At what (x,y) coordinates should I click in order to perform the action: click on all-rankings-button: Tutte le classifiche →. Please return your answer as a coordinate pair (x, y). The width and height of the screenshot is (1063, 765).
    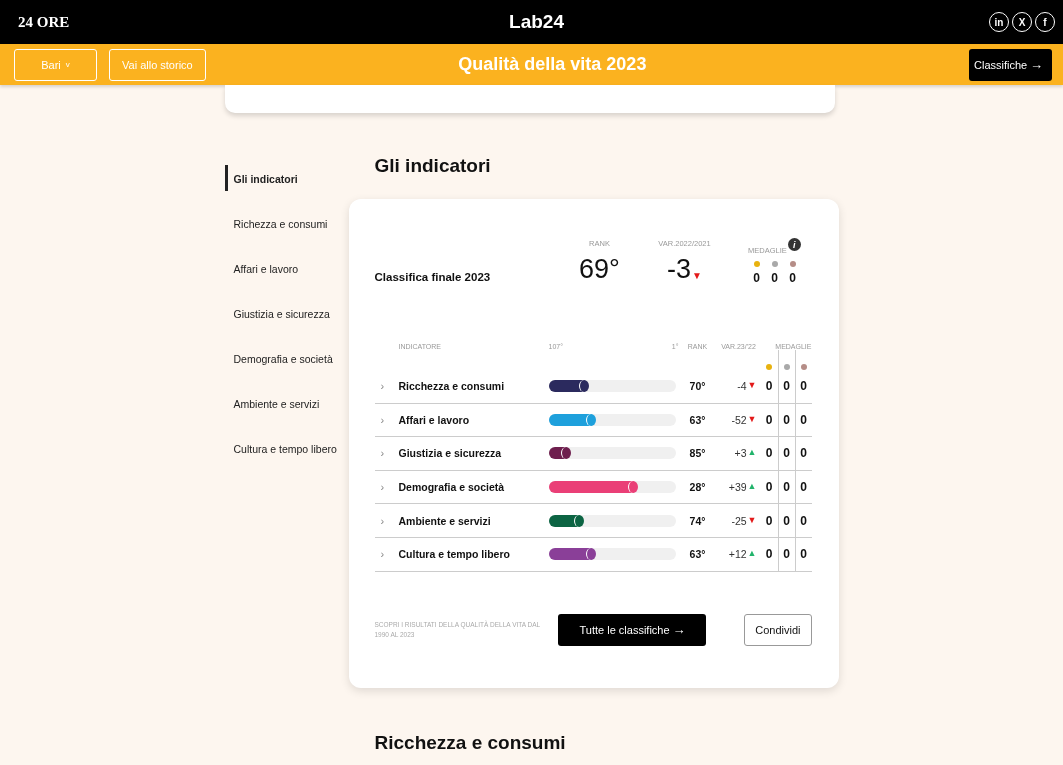
    Looking at the image, I should click on (631, 629).